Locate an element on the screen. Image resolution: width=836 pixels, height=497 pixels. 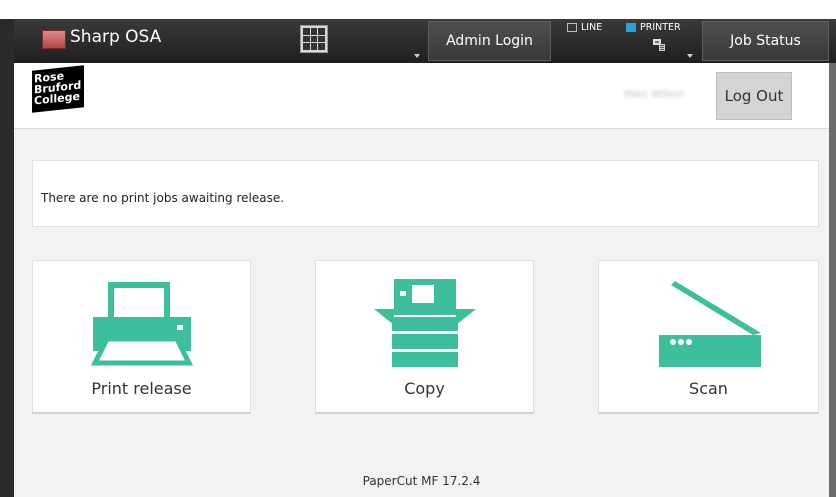
log-out-button: Log Out is located at coordinates (754, 96).